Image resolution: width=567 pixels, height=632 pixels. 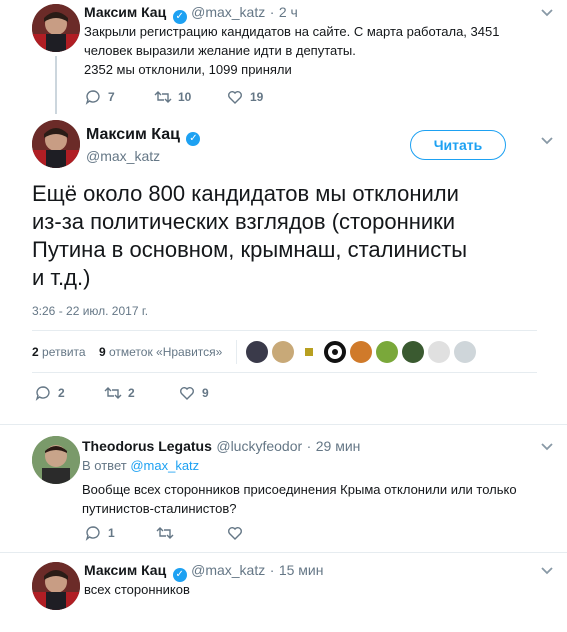 I want to click on retweet-button: 2, so click(x=119, y=393).